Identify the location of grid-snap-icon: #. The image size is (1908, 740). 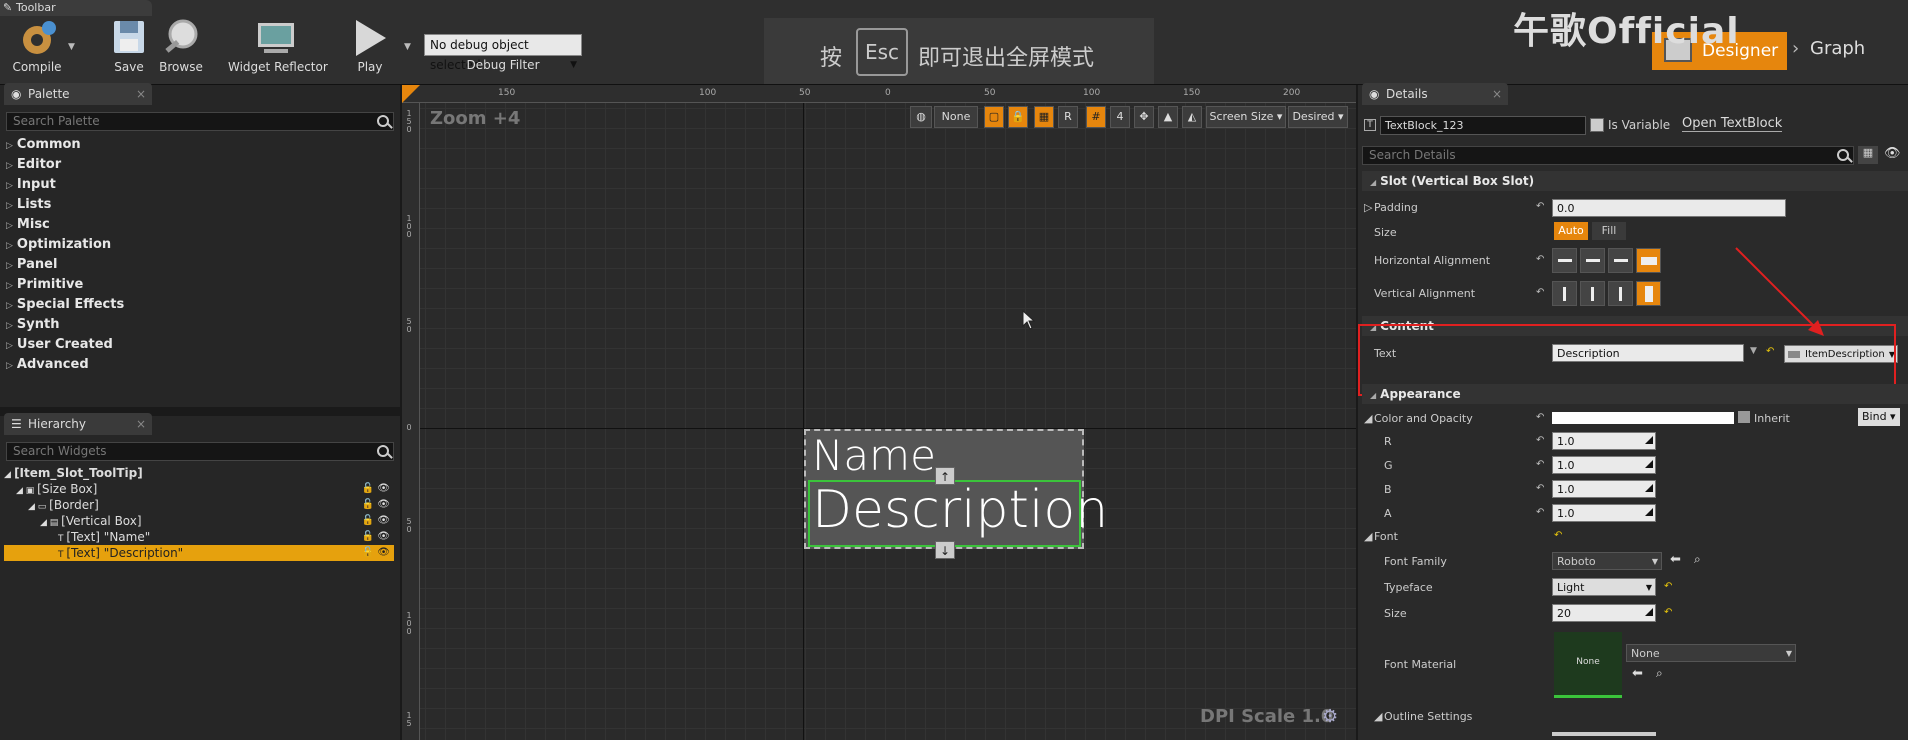
(1096, 117).